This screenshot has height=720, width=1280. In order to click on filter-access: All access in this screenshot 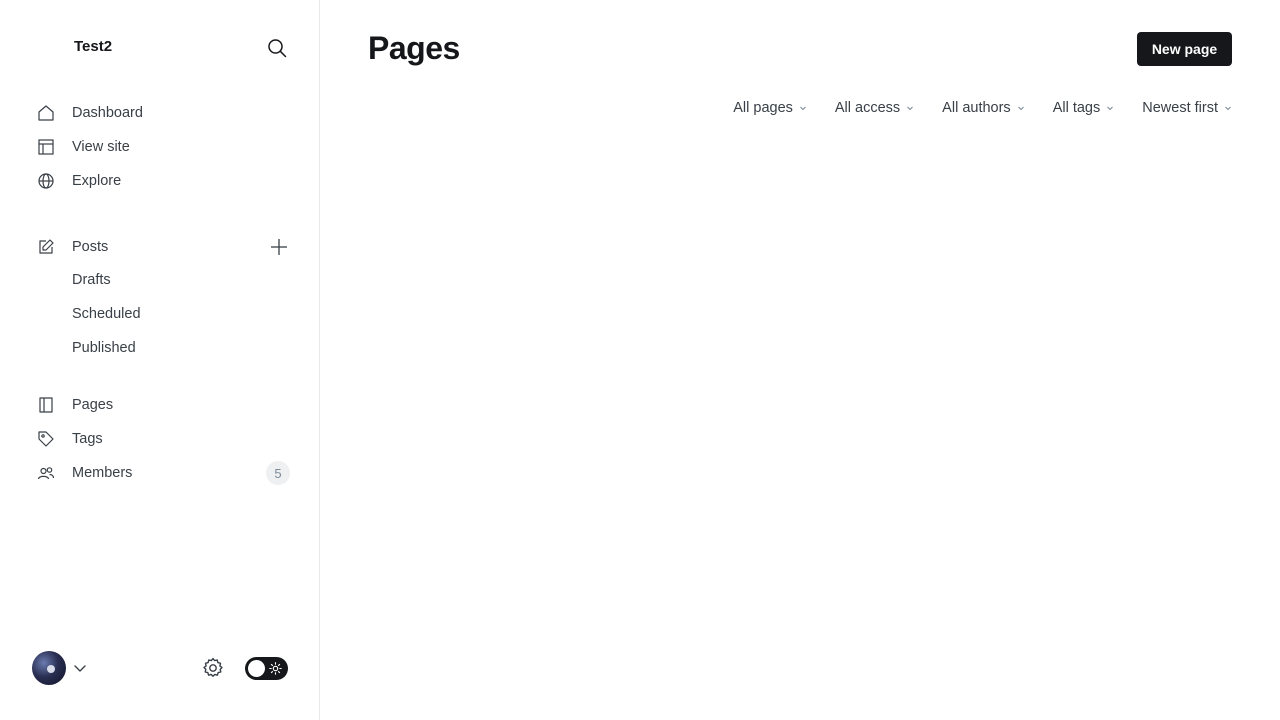, I will do `click(874, 108)`.